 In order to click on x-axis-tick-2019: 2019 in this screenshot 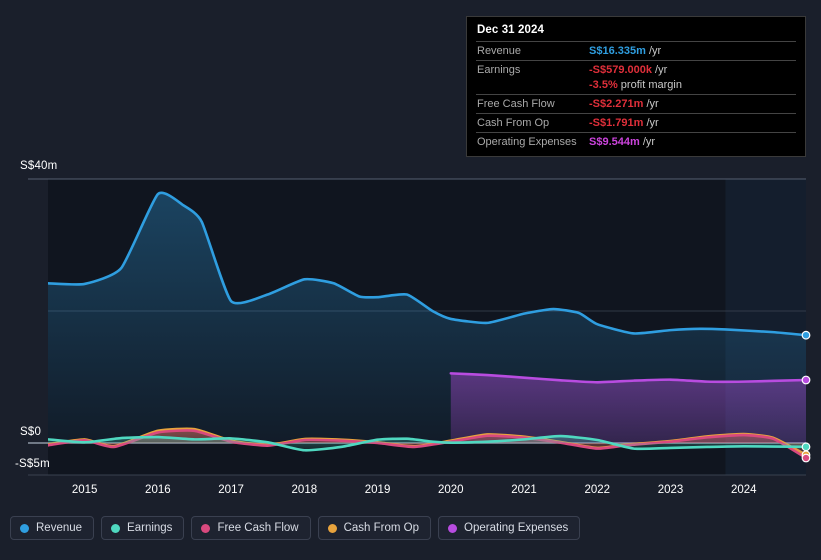, I will do `click(377, 490)`.